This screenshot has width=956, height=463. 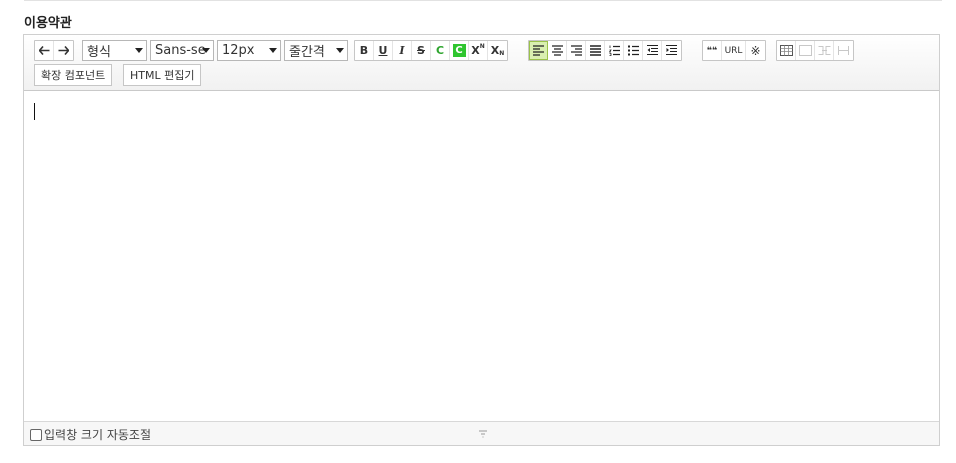 What do you see at coordinates (755, 50) in the screenshot?
I see `special-char-button: ※` at bounding box center [755, 50].